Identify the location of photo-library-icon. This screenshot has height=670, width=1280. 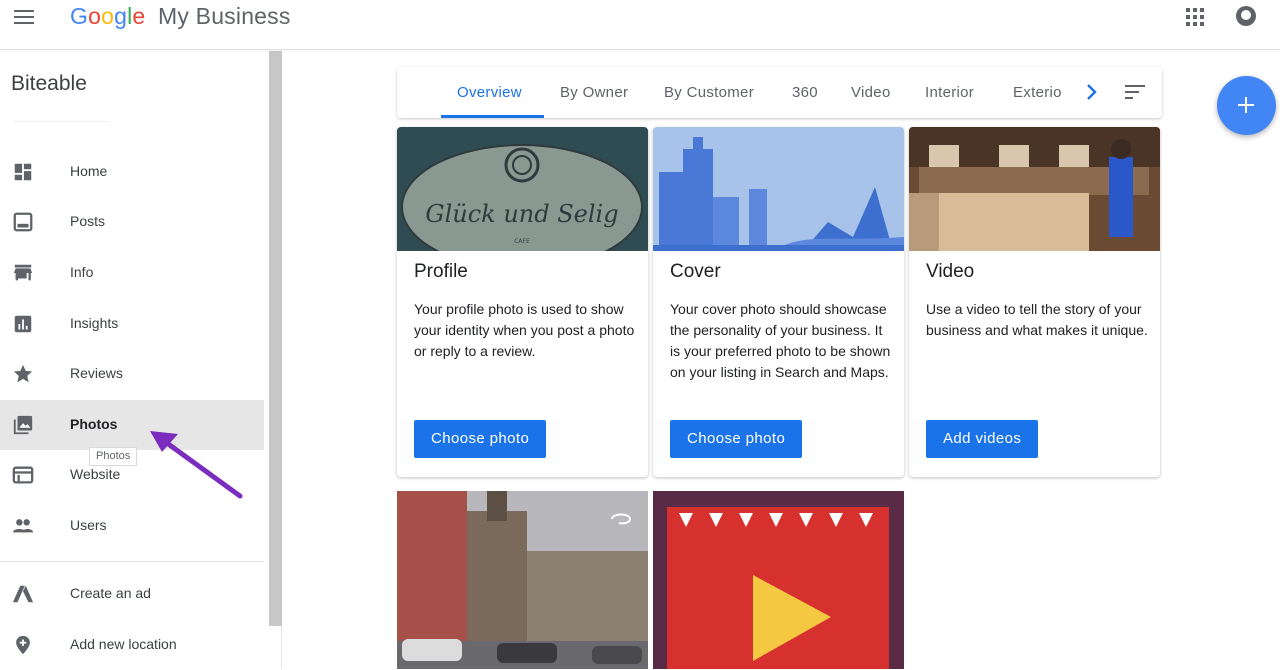
(23, 425).